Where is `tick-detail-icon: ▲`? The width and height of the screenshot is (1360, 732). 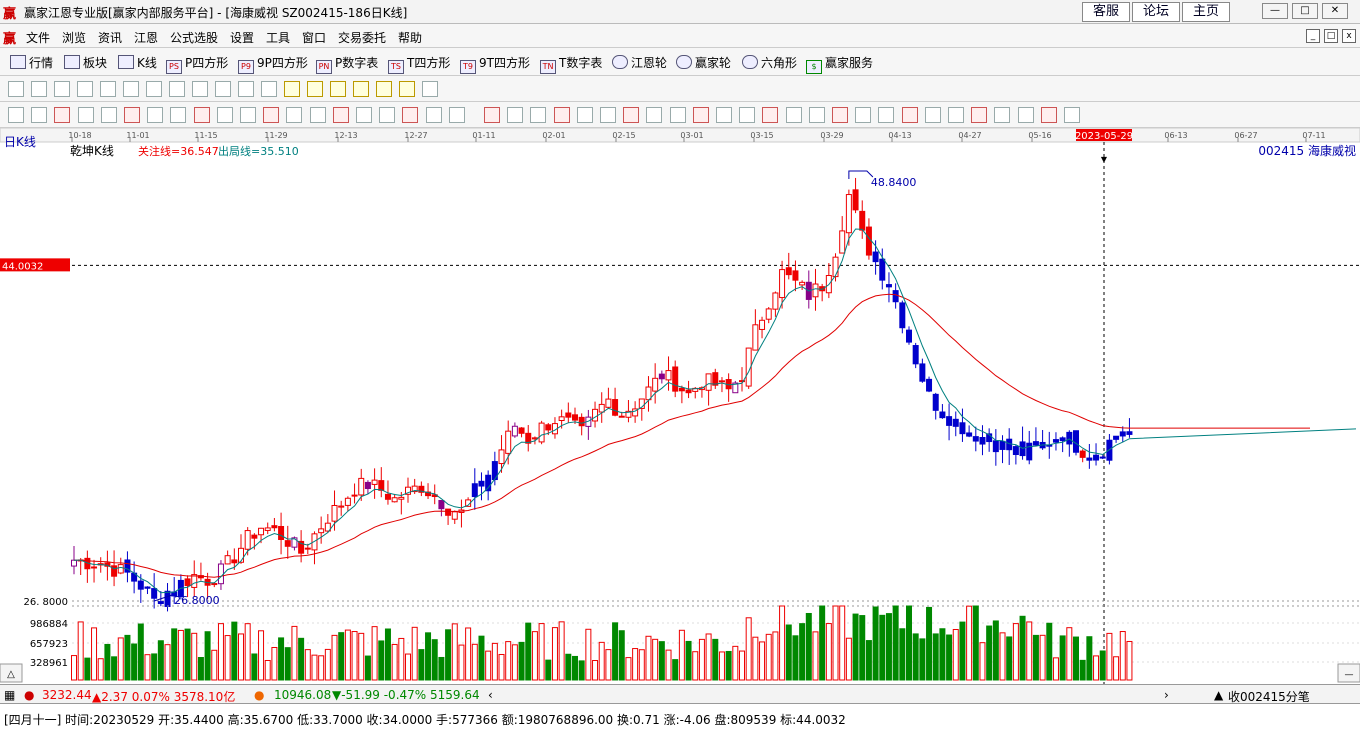 tick-detail-icon: ▲ is located at coordinates (1218, 695).